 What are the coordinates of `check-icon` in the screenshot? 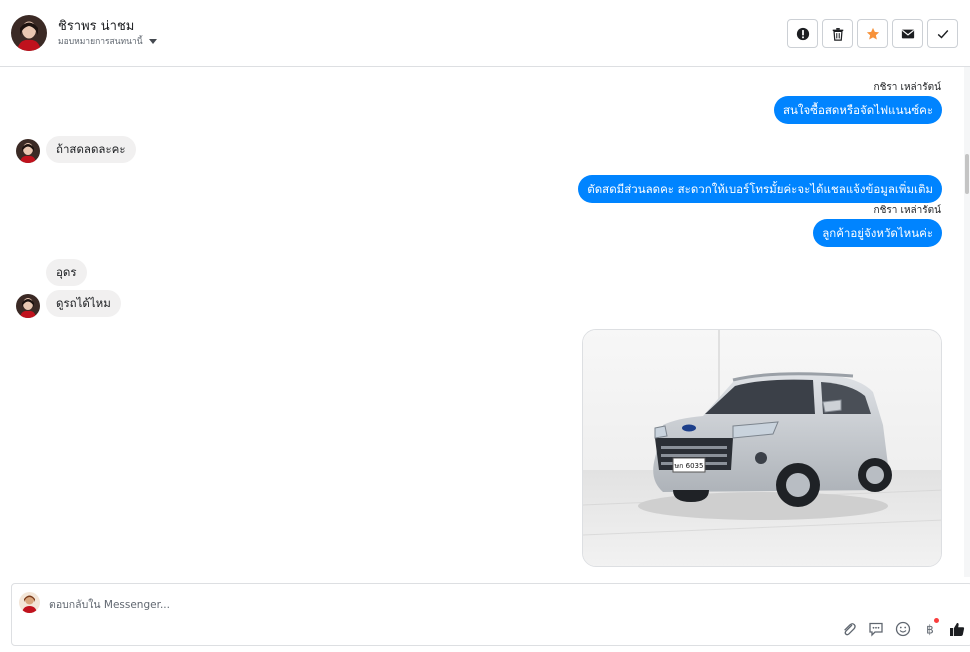 It's located at (942, 33).